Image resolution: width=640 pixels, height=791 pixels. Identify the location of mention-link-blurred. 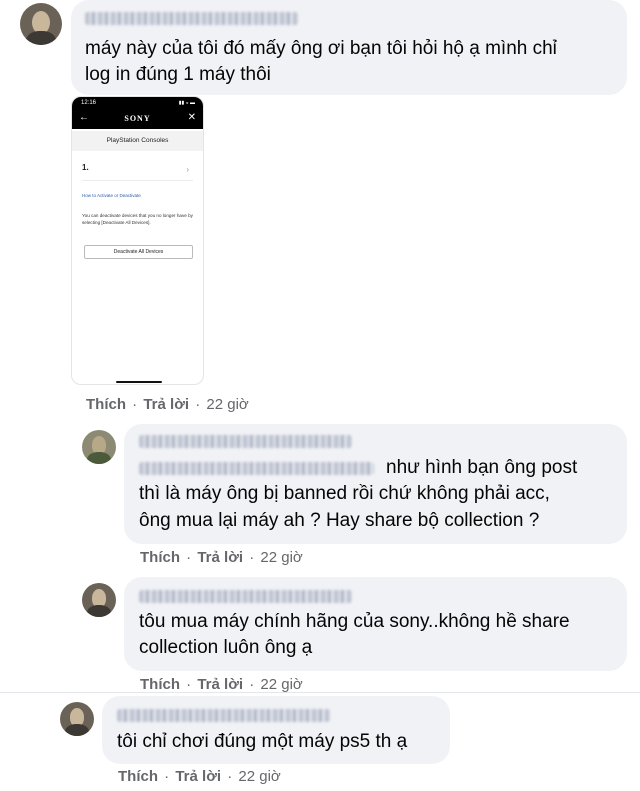
(256, 468).